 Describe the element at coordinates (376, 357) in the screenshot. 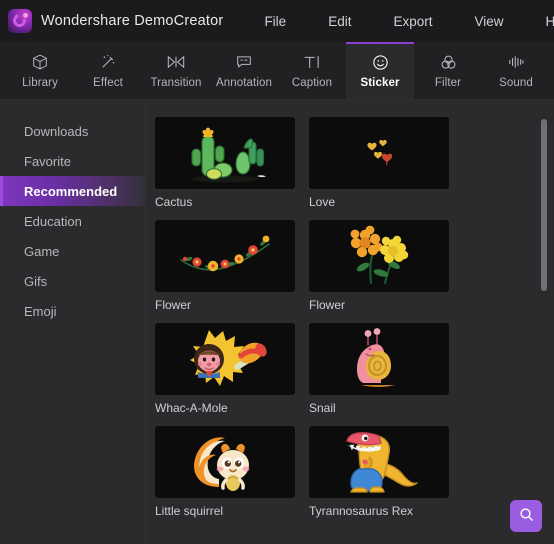

I see `snail-art` at that location.